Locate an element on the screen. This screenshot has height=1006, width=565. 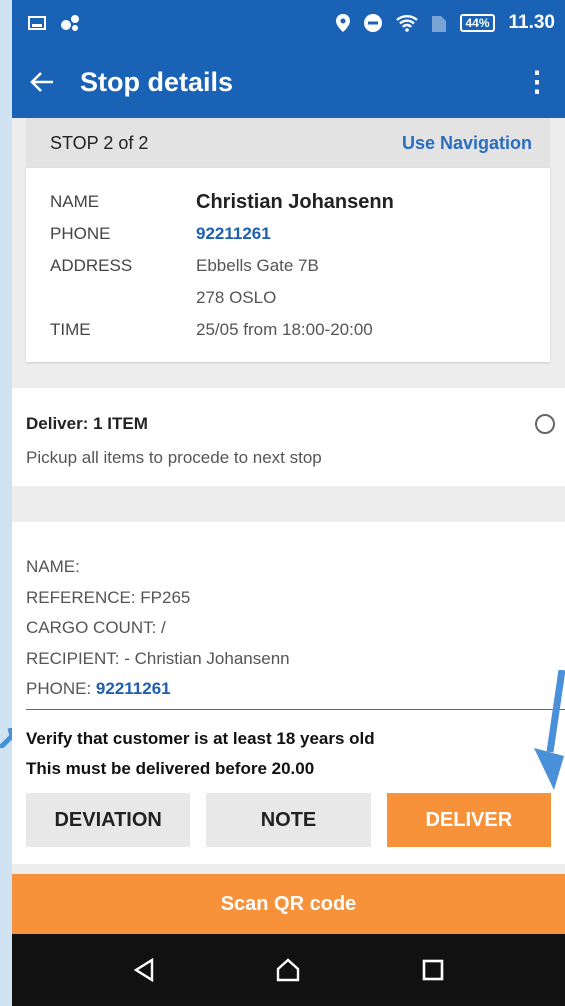
info-row-name: NAME Christian Johansenn is located at coordinates (288, 202).